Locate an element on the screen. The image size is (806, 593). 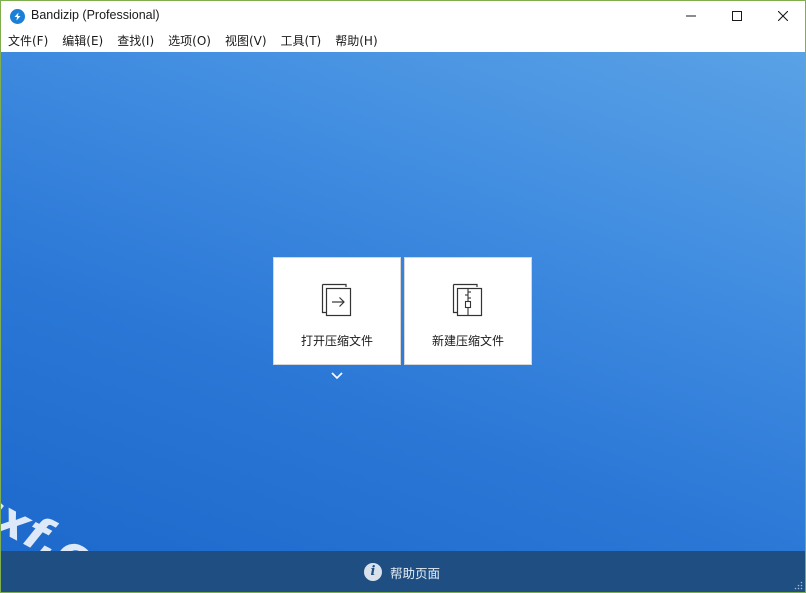
close-button is located at coordinates (782, 16).